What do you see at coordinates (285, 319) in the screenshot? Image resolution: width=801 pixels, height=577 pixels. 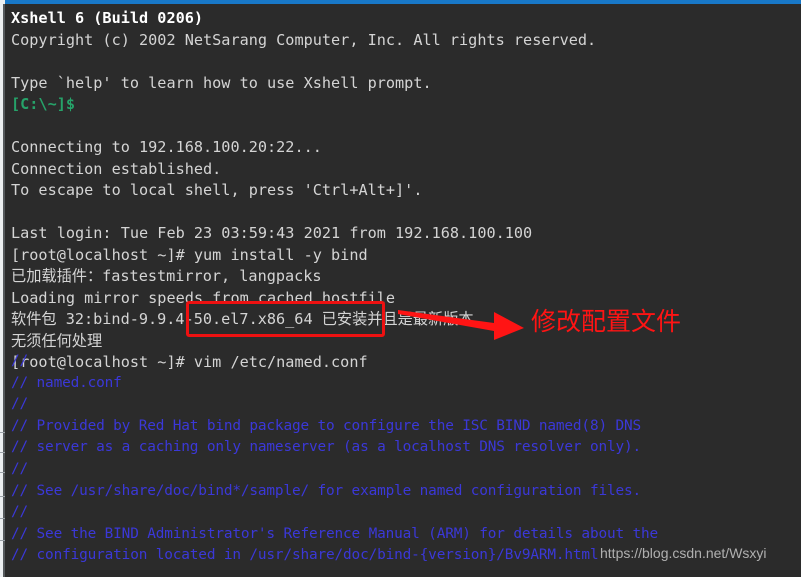 I see `annotation-highlight-box` at bounding box center [285, 319].